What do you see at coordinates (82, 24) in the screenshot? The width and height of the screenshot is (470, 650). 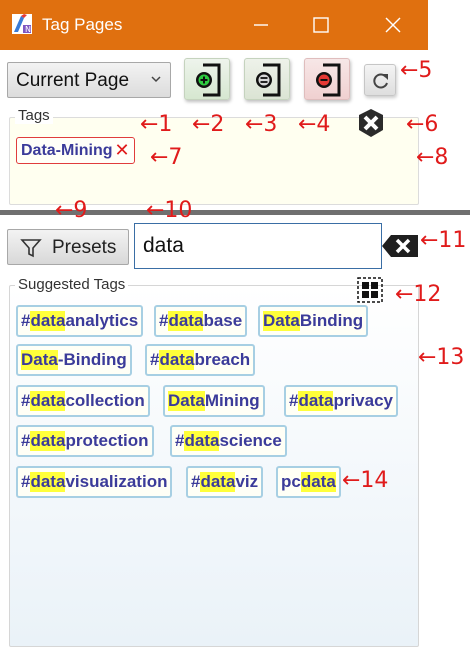 I see `window-title: Tag Pages` at bounding box center [82, 24].